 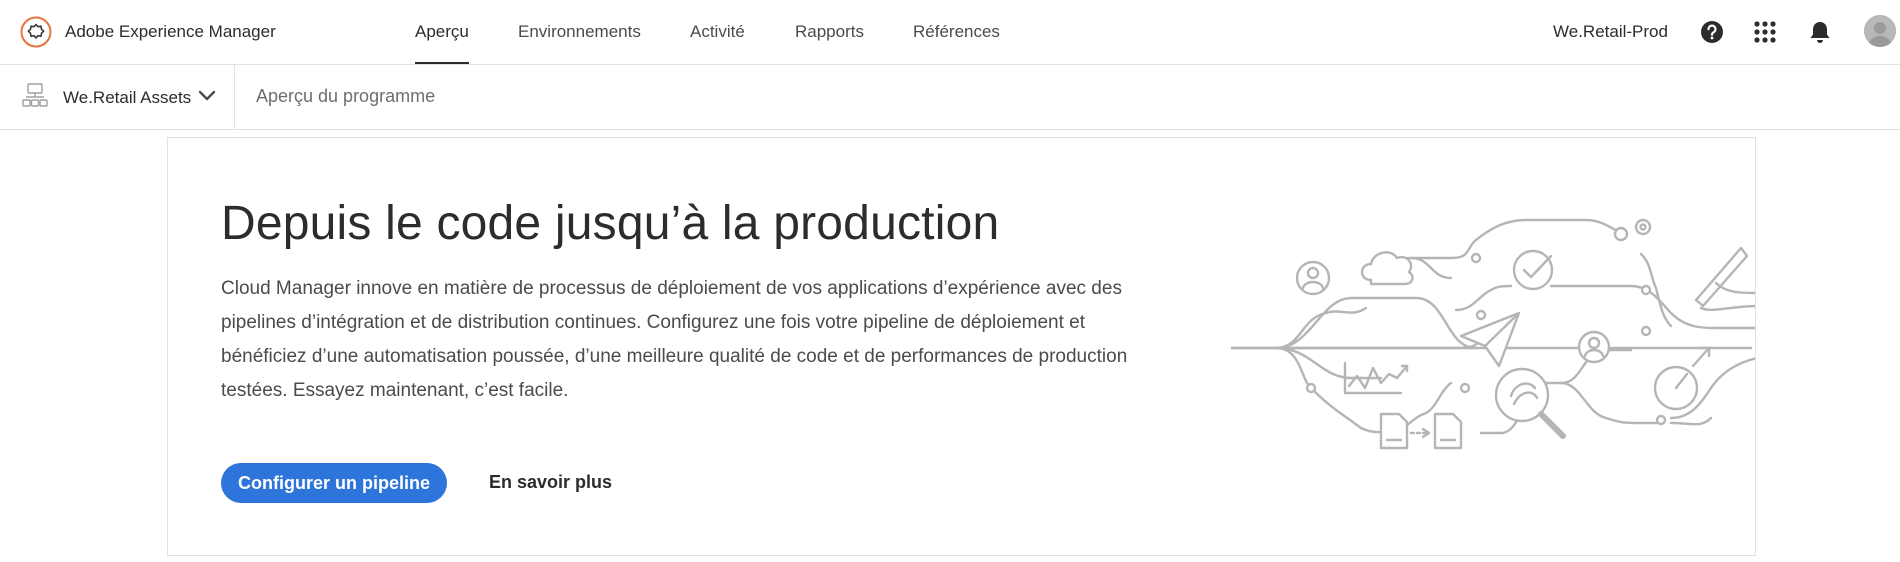 I want to click on help-icon, so click(x=1712, y=32).